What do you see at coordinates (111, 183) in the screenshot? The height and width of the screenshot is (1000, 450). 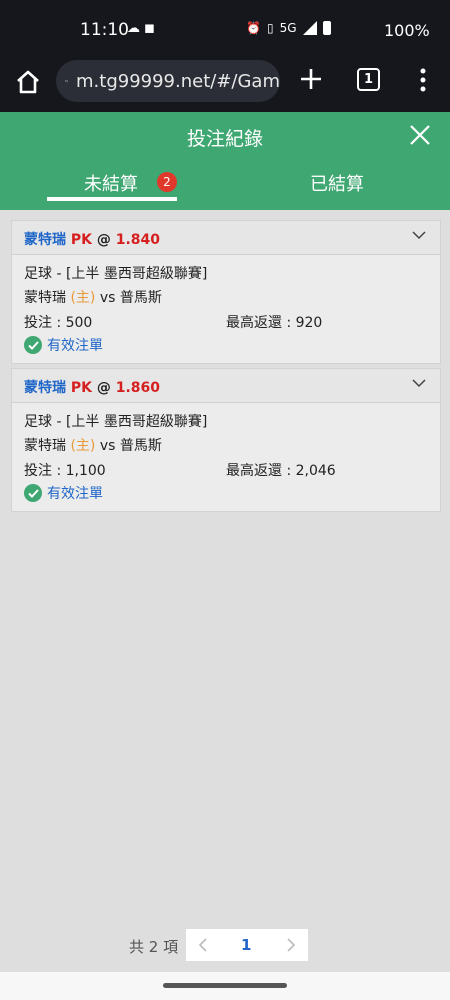 I see `tab-unsettled: 未結算` at bounding box center [111, 183].